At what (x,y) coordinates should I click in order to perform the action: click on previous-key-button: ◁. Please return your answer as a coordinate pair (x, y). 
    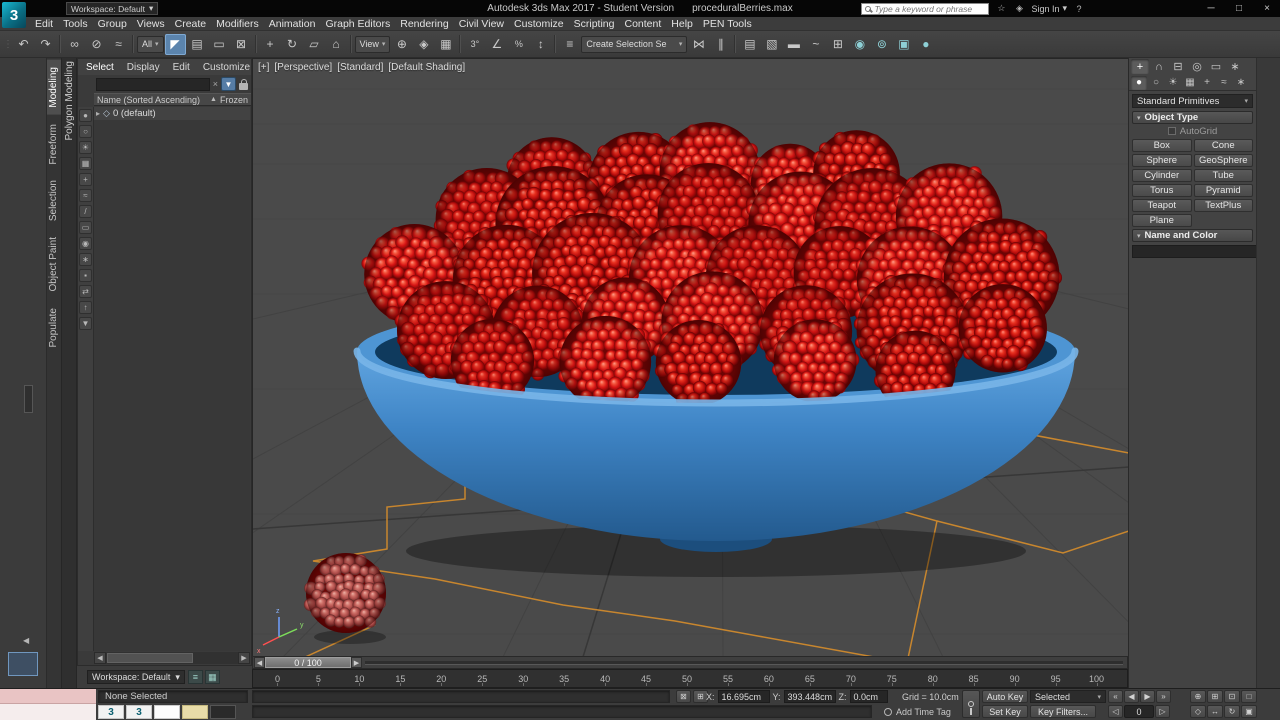
    Looking at the image, I should click on (1115, 711).